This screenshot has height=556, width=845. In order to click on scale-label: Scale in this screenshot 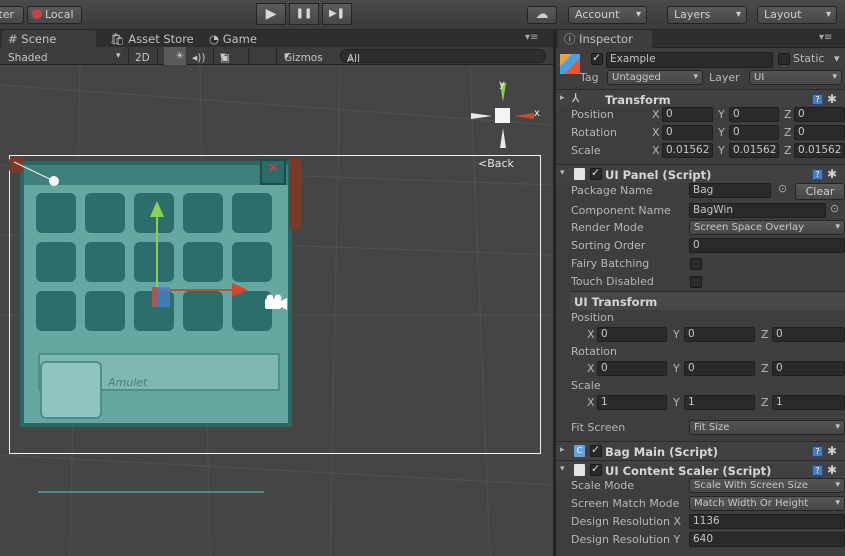, I will do `click(586, 150)`.